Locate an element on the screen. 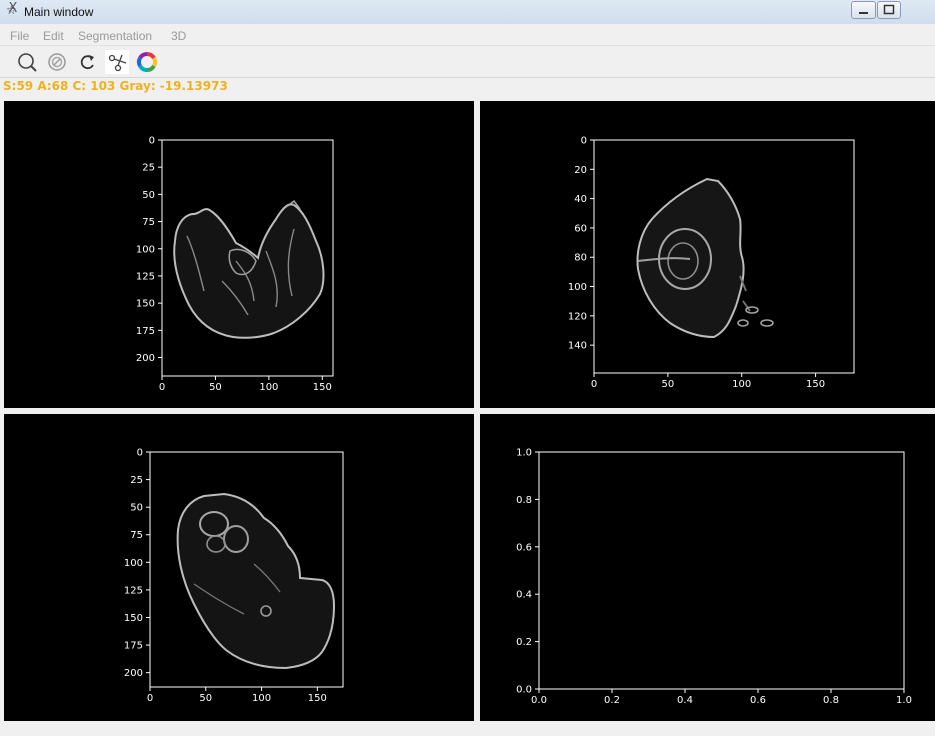  color-wheel-icon is located at coordinates (147, 62).